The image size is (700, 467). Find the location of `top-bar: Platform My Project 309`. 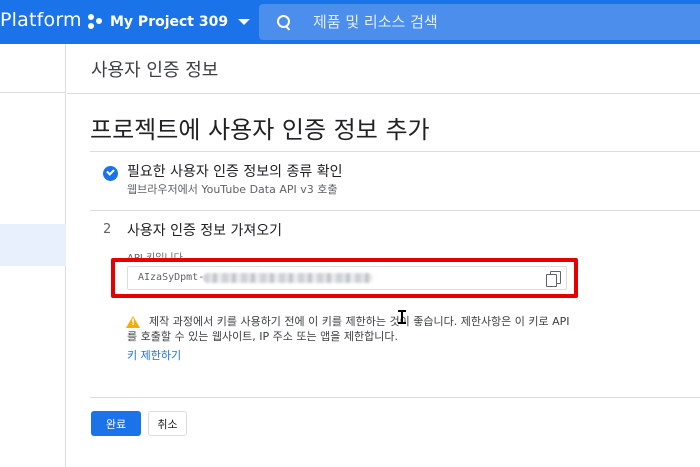

top-bar: Platform My Project 309 is located at coordinates (350, 22).